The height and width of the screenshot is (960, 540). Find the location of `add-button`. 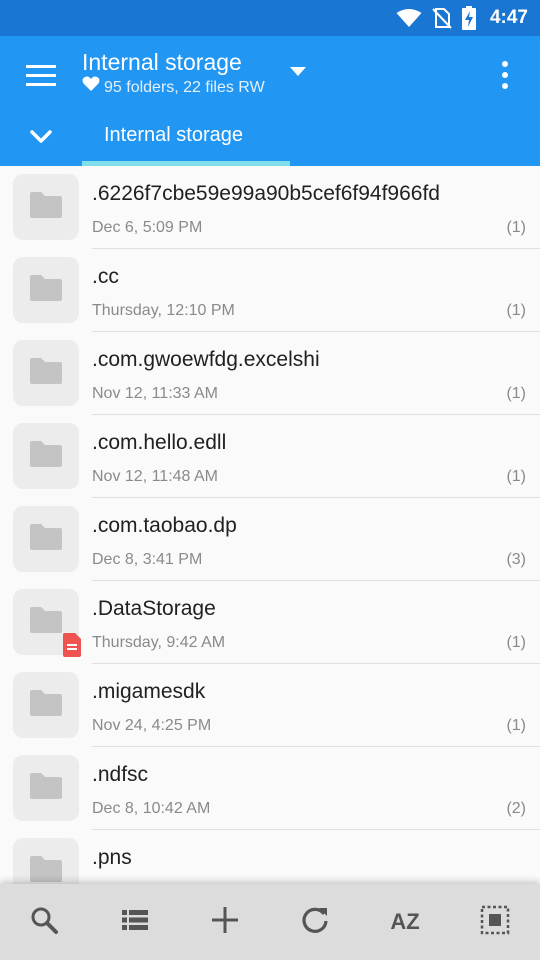

add-button is located at coordinates (225, 922).